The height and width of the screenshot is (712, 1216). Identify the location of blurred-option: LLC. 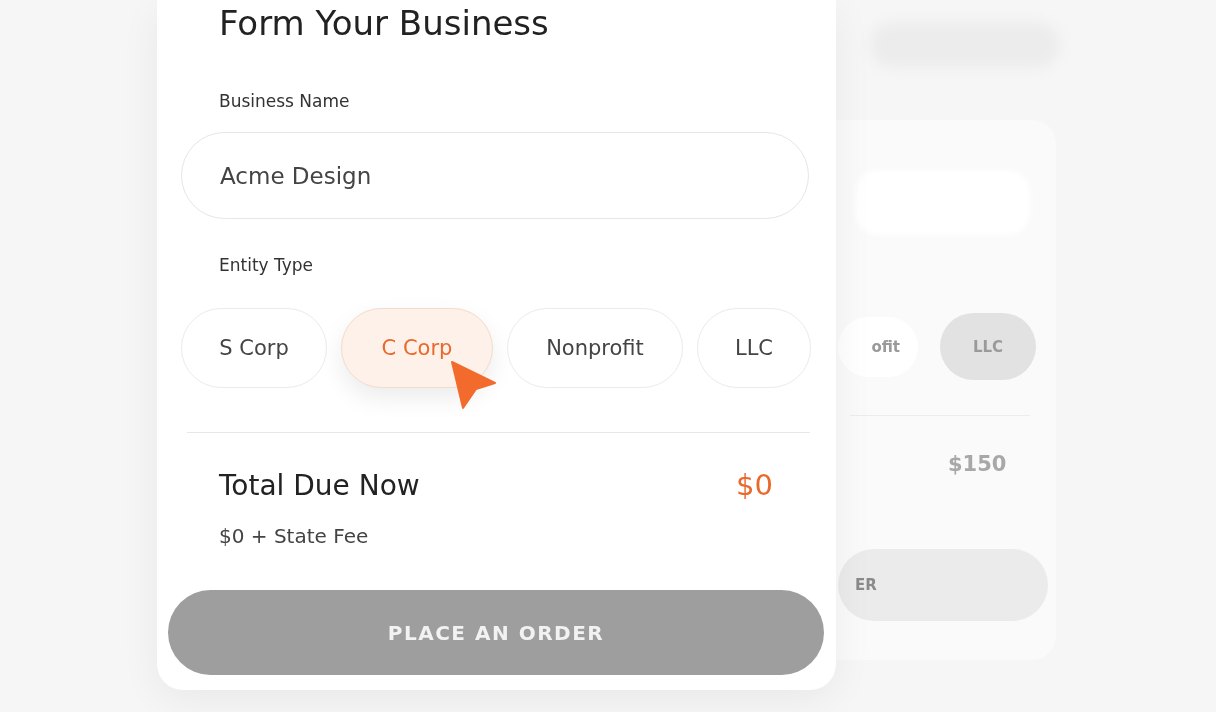
(988, 346).